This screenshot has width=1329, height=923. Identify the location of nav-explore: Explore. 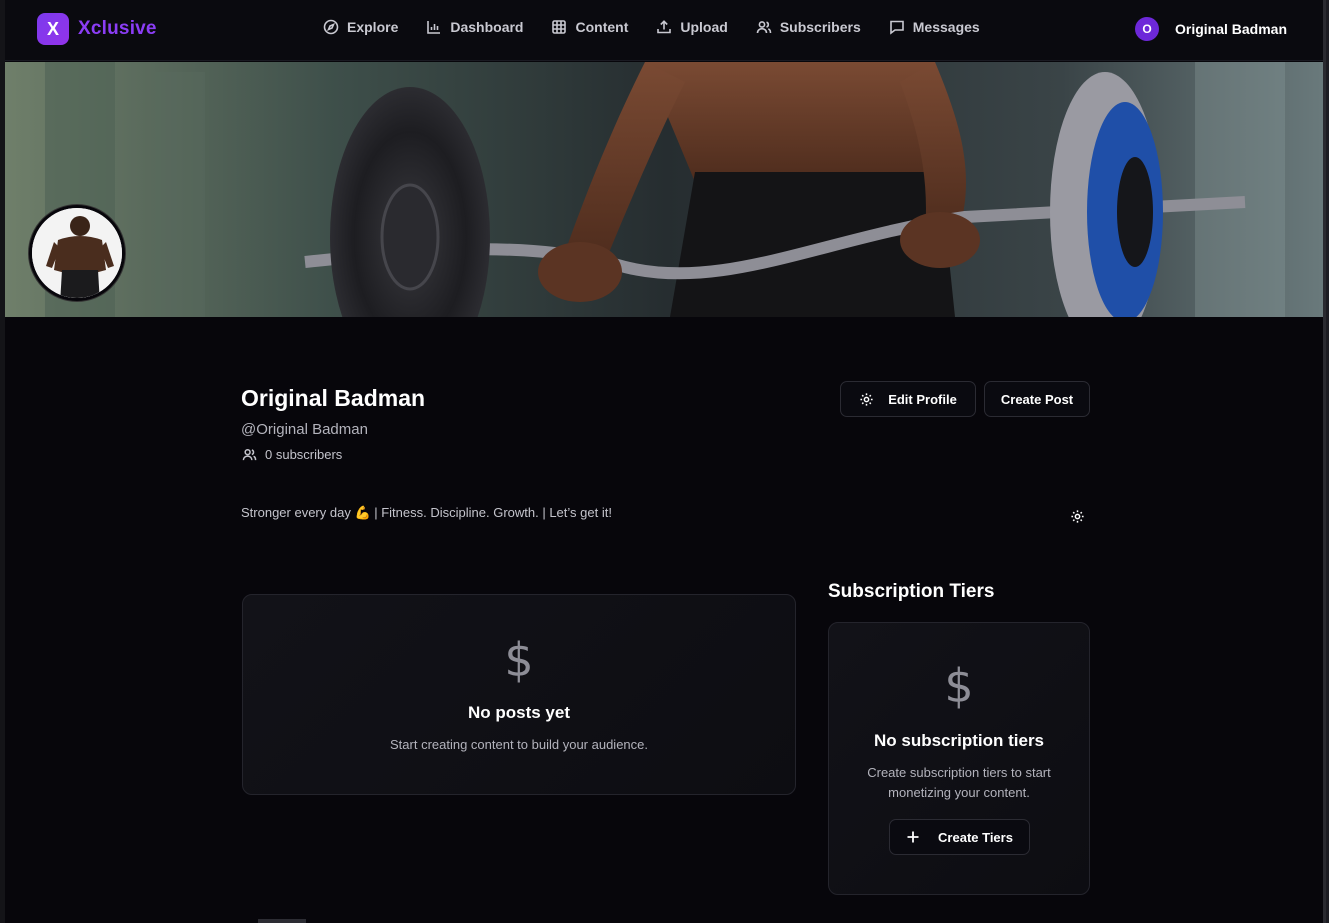
(360, 27).